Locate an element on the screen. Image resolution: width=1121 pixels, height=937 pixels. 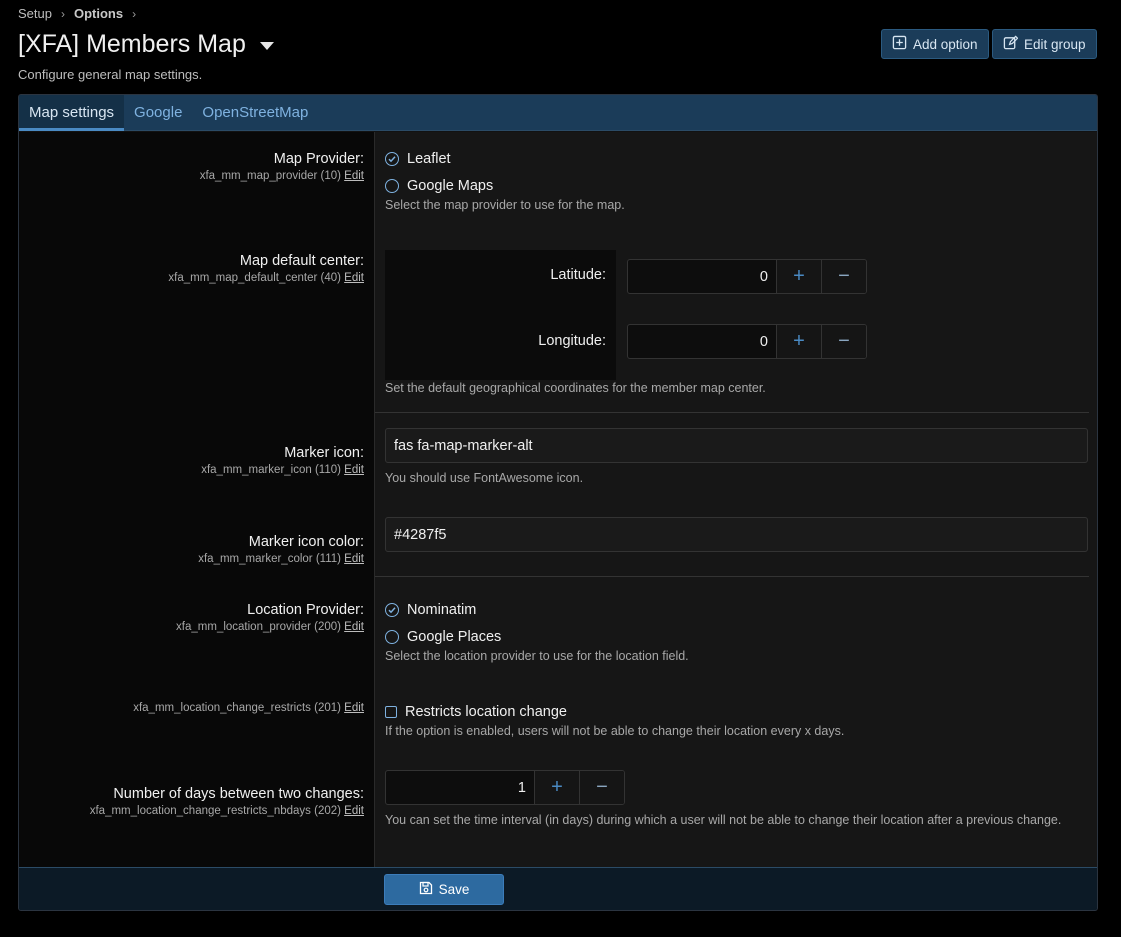
option-key-text: xfa_mm_map_default_center (40) is located at coordinates (254, 278).